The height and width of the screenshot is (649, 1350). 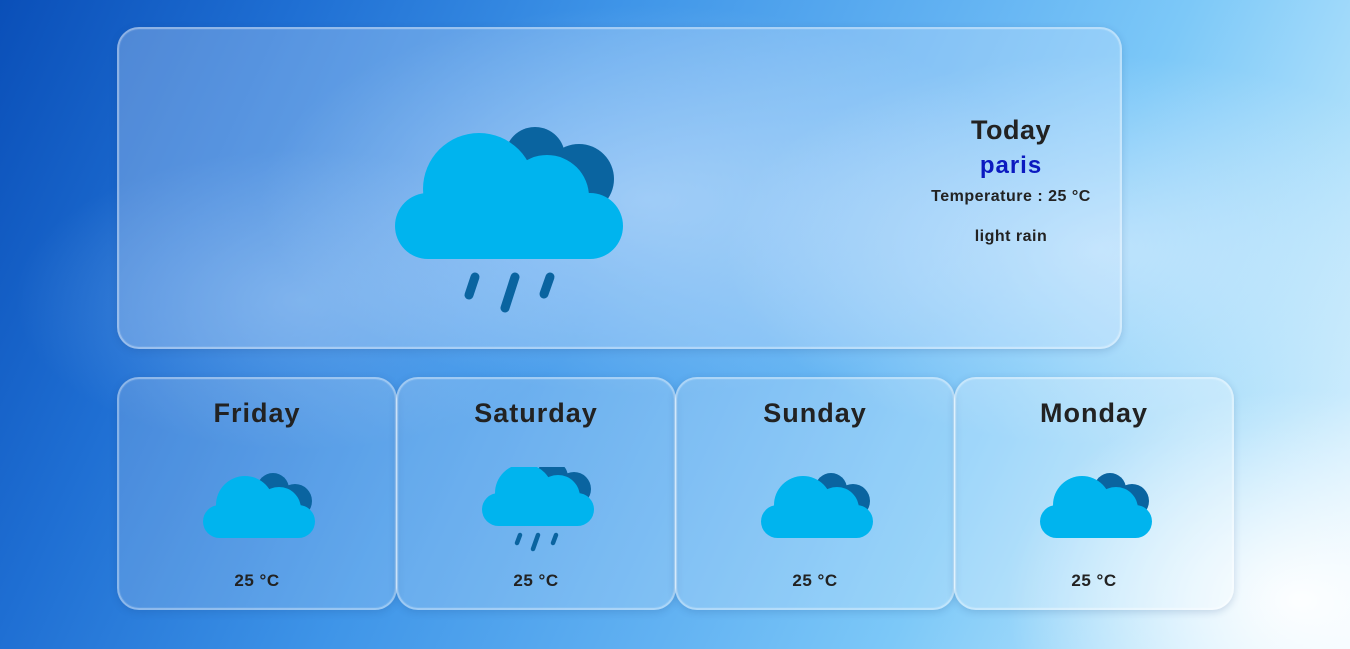 What do you see at coordinates (815, 413) in the screenshot?
I see `forecast-day-name: Sunday` at bounding box center [815, 413].